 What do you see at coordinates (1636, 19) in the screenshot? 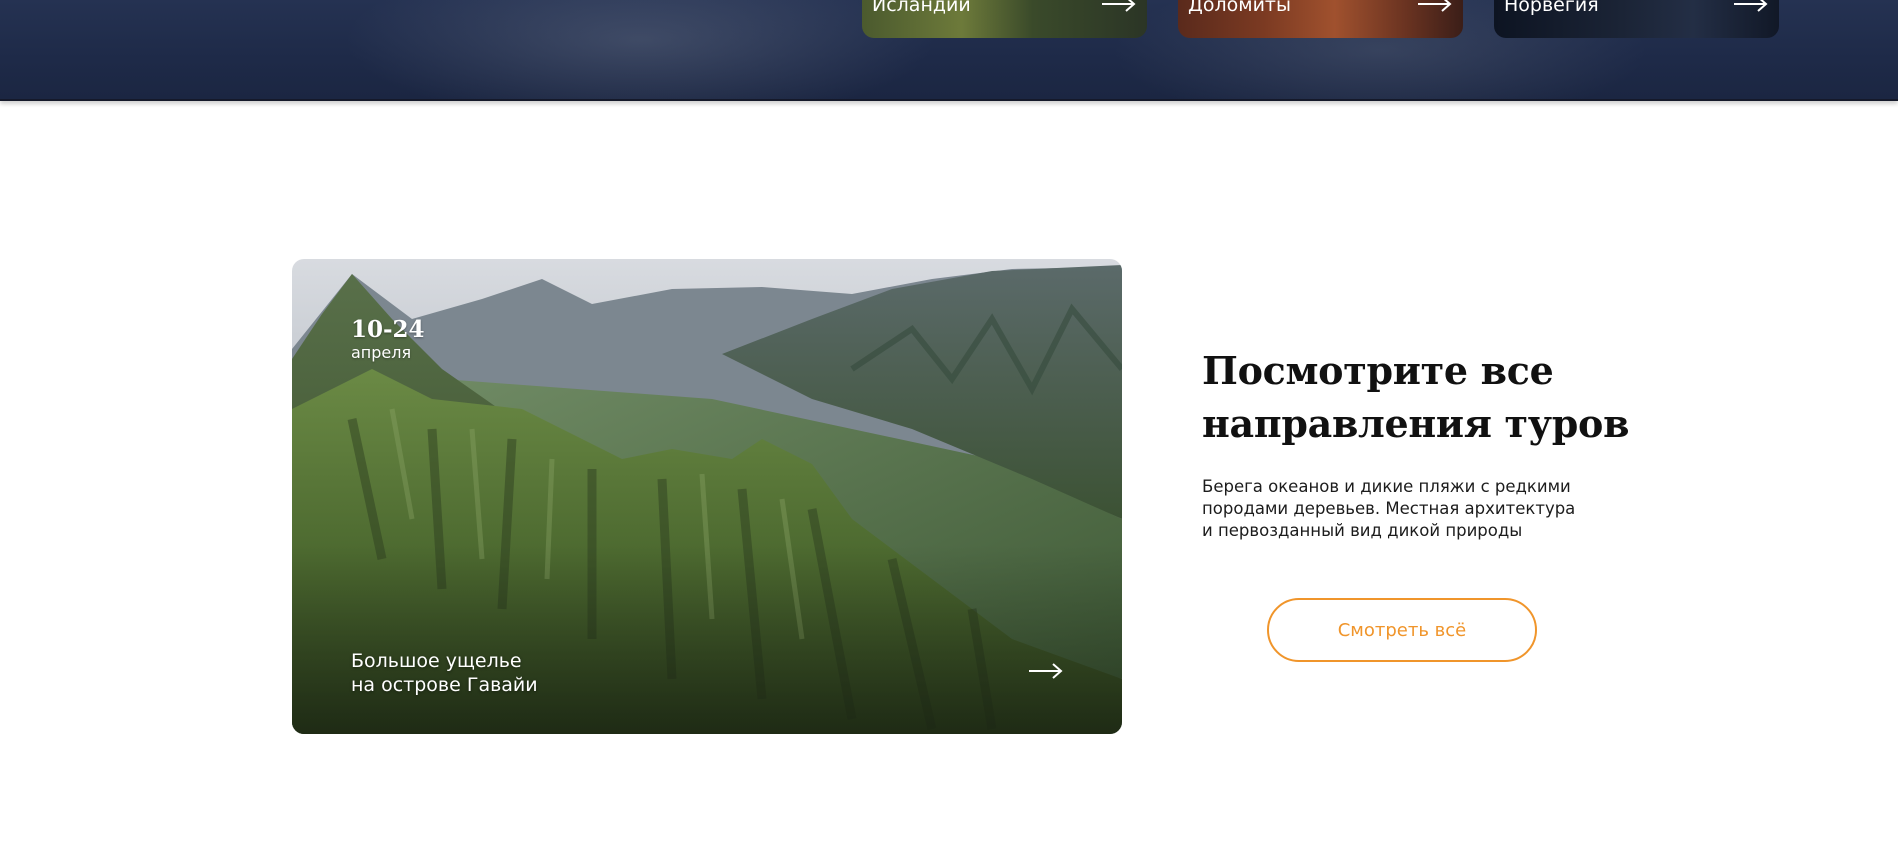
I see `destination-card-norway: Норвегия` at bounding box center [1636, 19].